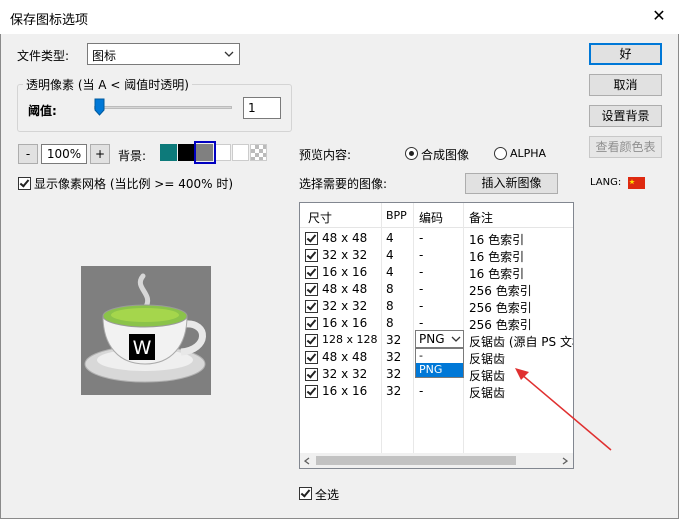  I want to click on list-header: 尺寸 BPP 编码 备注, so click(436, 215).